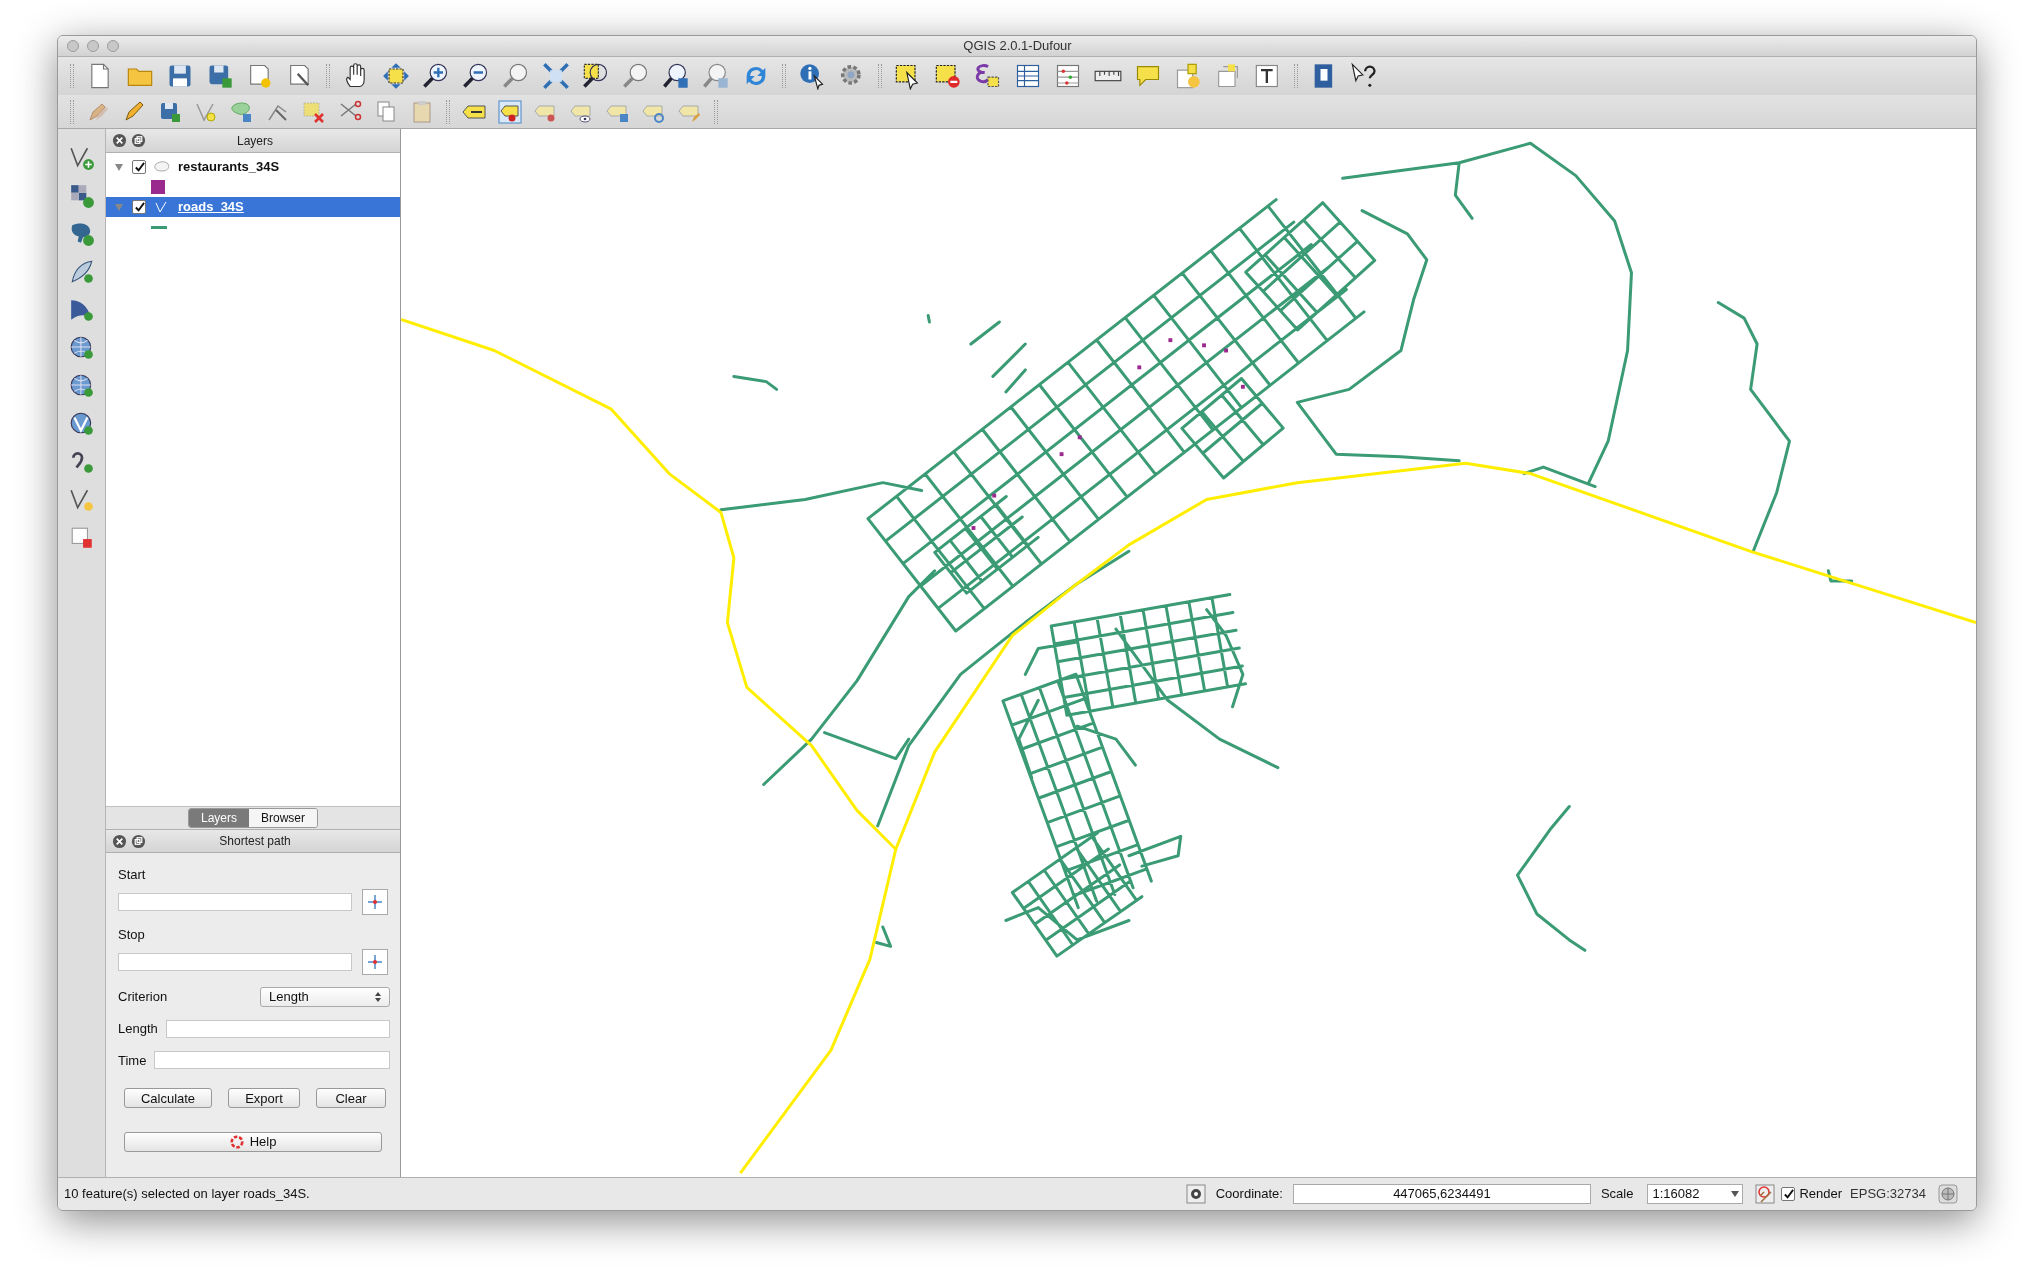  Describe the element at coordinates (143, 997) in the screenshot. I see `field-label: Criterion` at that location.